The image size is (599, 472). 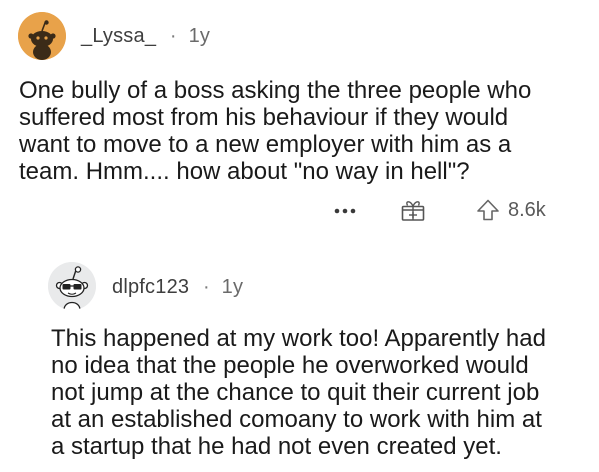 I want to click on upvote-control: 8.6k, so click(x=511, y=210).